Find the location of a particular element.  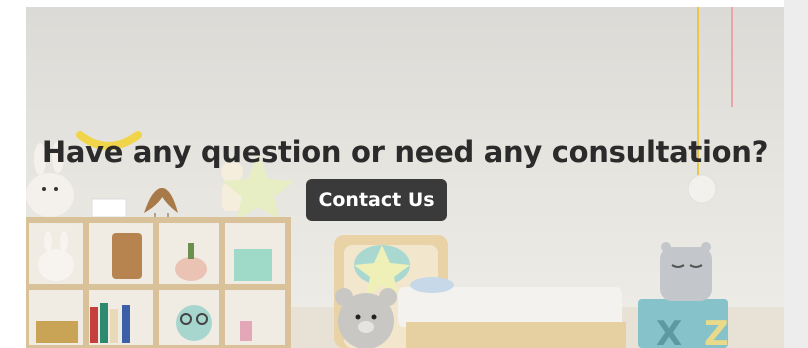

left-margin is located at coordinates (13, 174).